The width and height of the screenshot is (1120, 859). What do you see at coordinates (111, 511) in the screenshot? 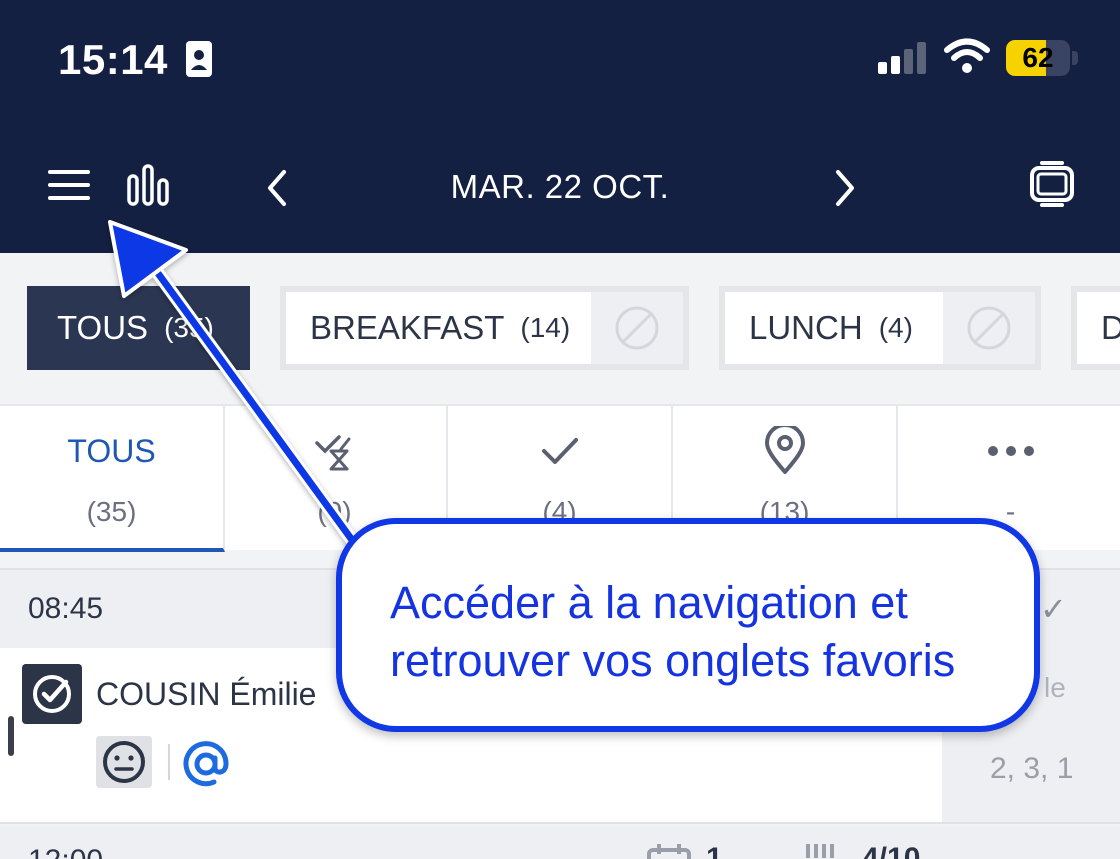
I see `tab-count: (35)` at bounding box center [111, 511].